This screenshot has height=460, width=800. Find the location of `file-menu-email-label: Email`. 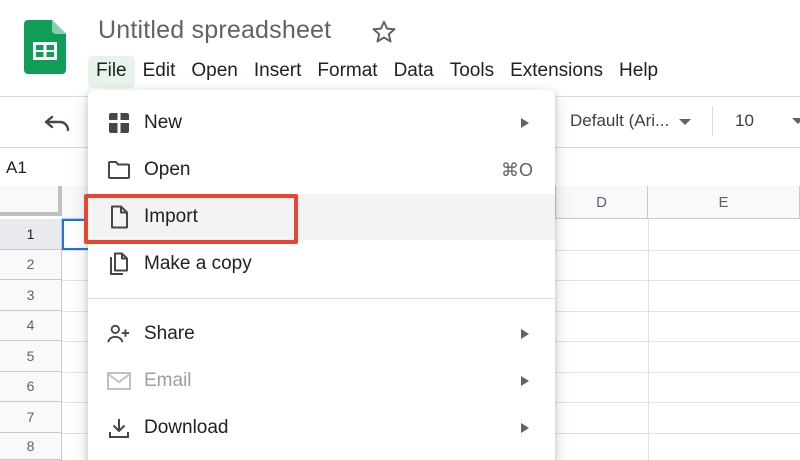

file-menu-email-label: Email is located at coordinates (168, 380).